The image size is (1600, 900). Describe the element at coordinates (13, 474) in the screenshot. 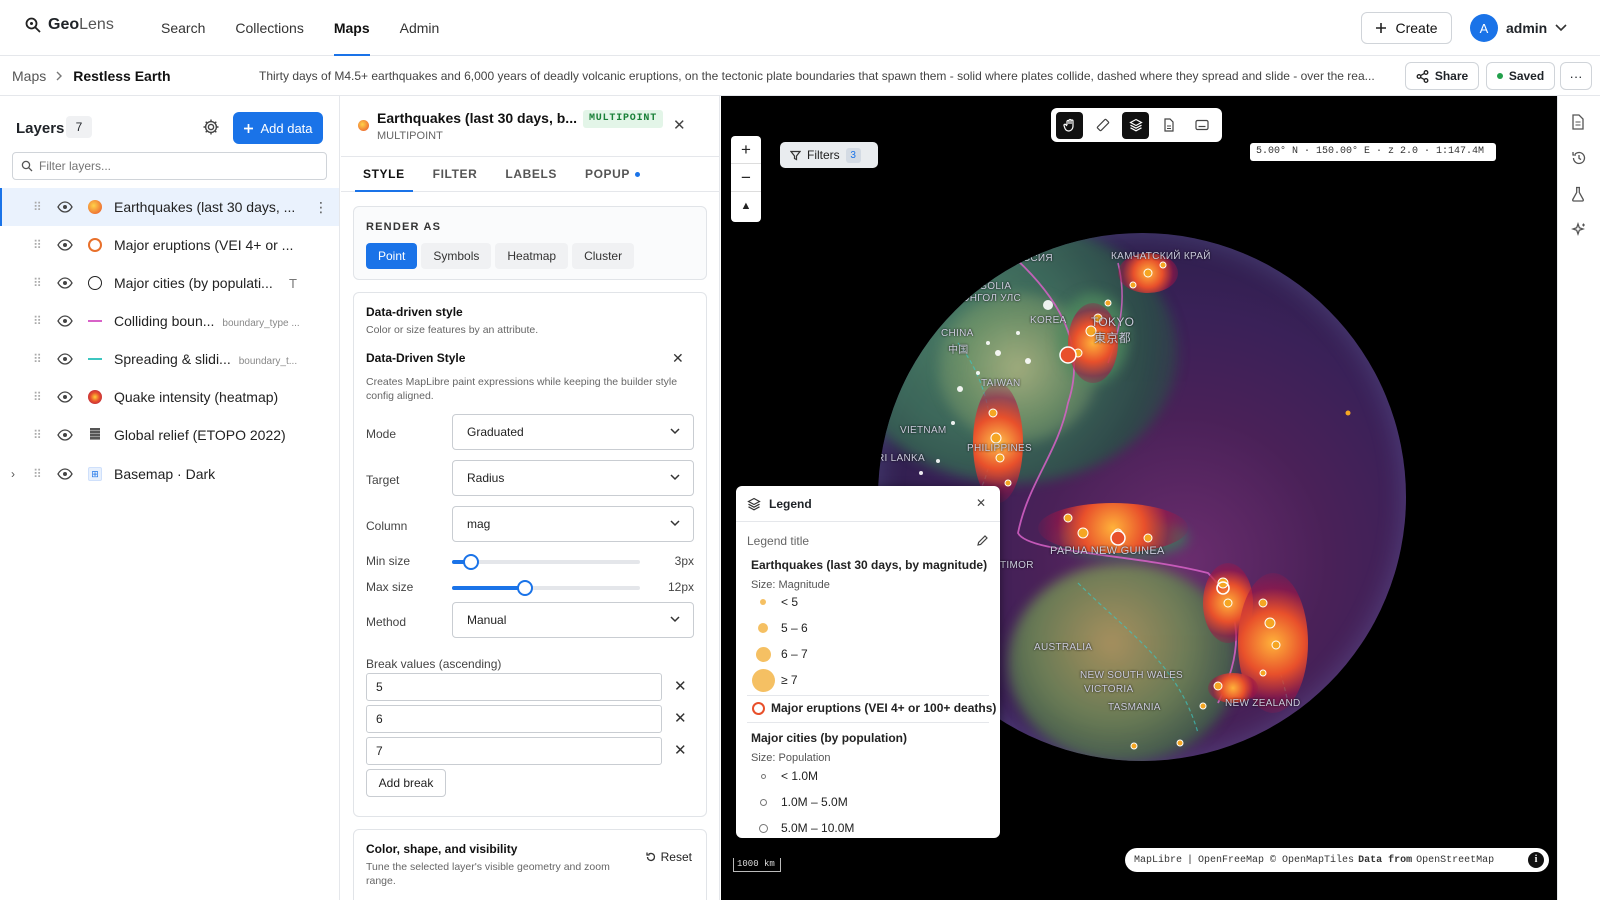

I see `chevron-right-icon: ›` at that location.